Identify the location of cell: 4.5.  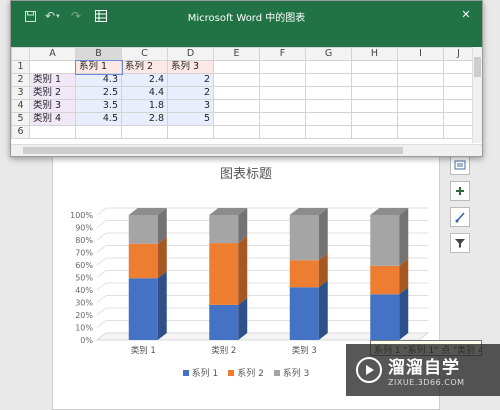
(98, 119).